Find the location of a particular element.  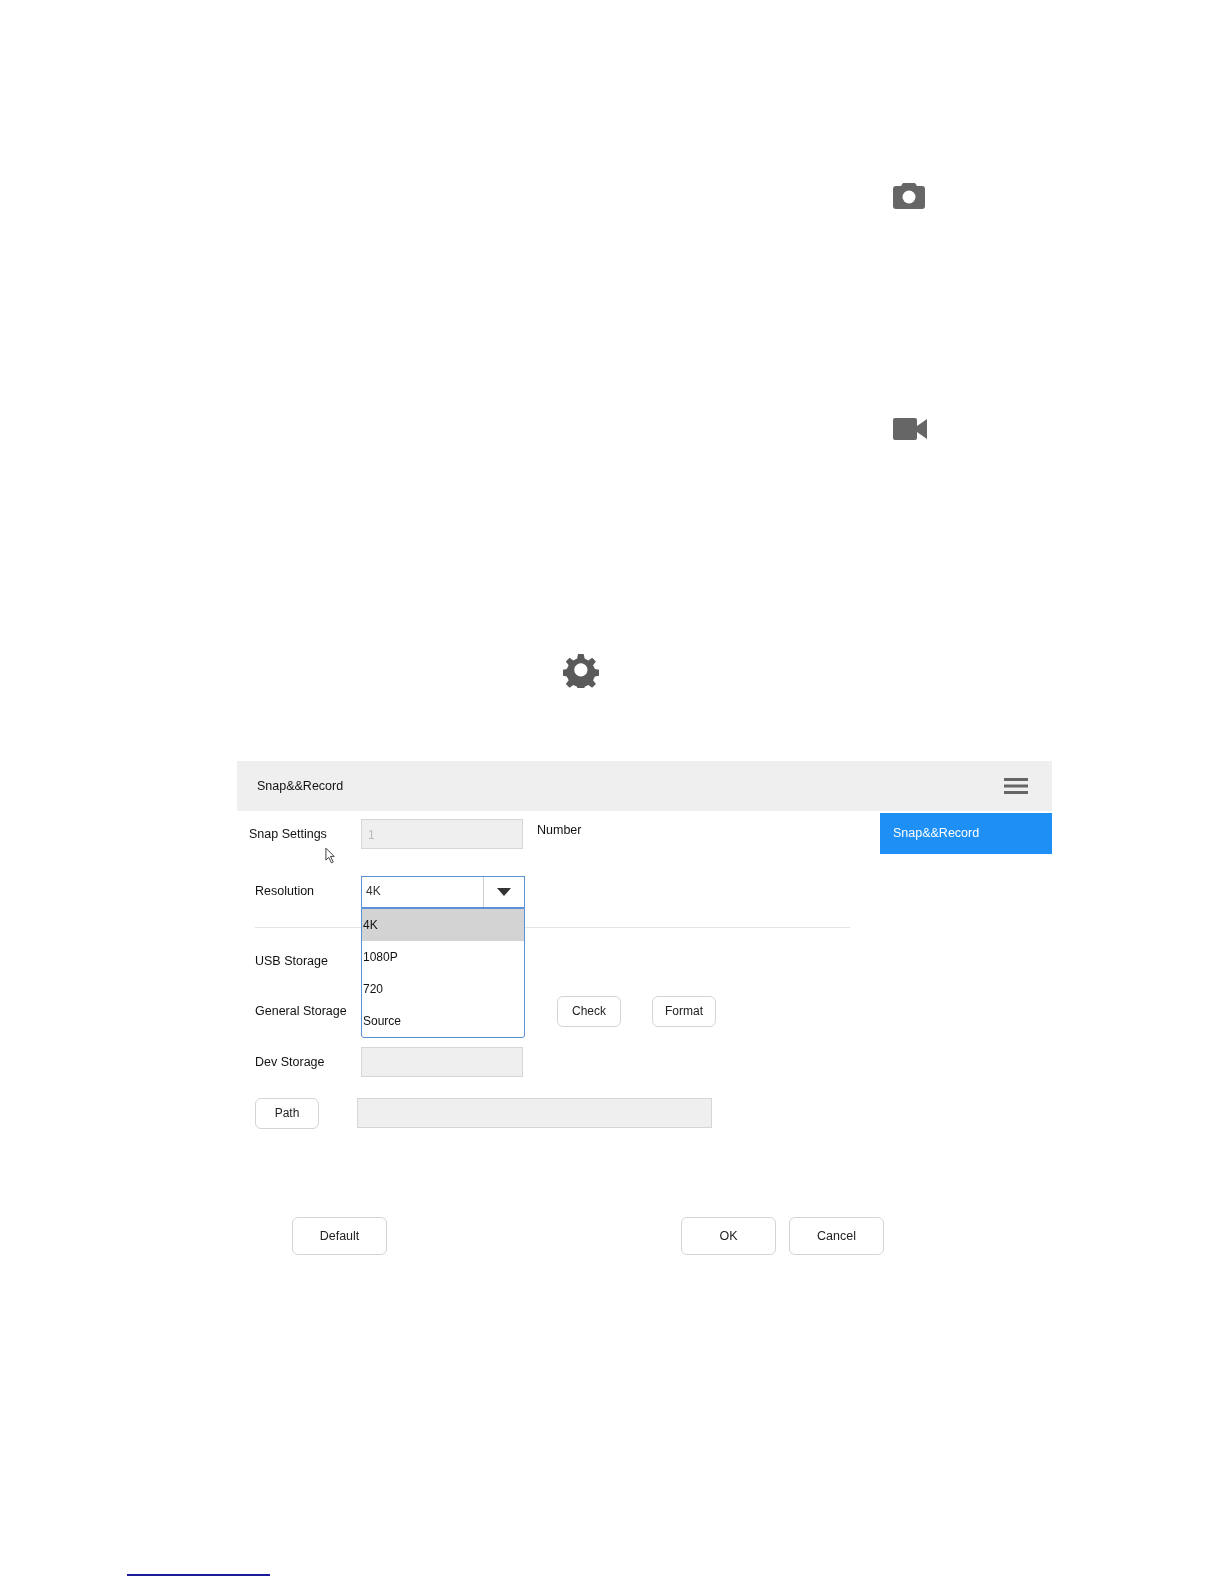

default-button: Default is located at coordinates (339, 1236).